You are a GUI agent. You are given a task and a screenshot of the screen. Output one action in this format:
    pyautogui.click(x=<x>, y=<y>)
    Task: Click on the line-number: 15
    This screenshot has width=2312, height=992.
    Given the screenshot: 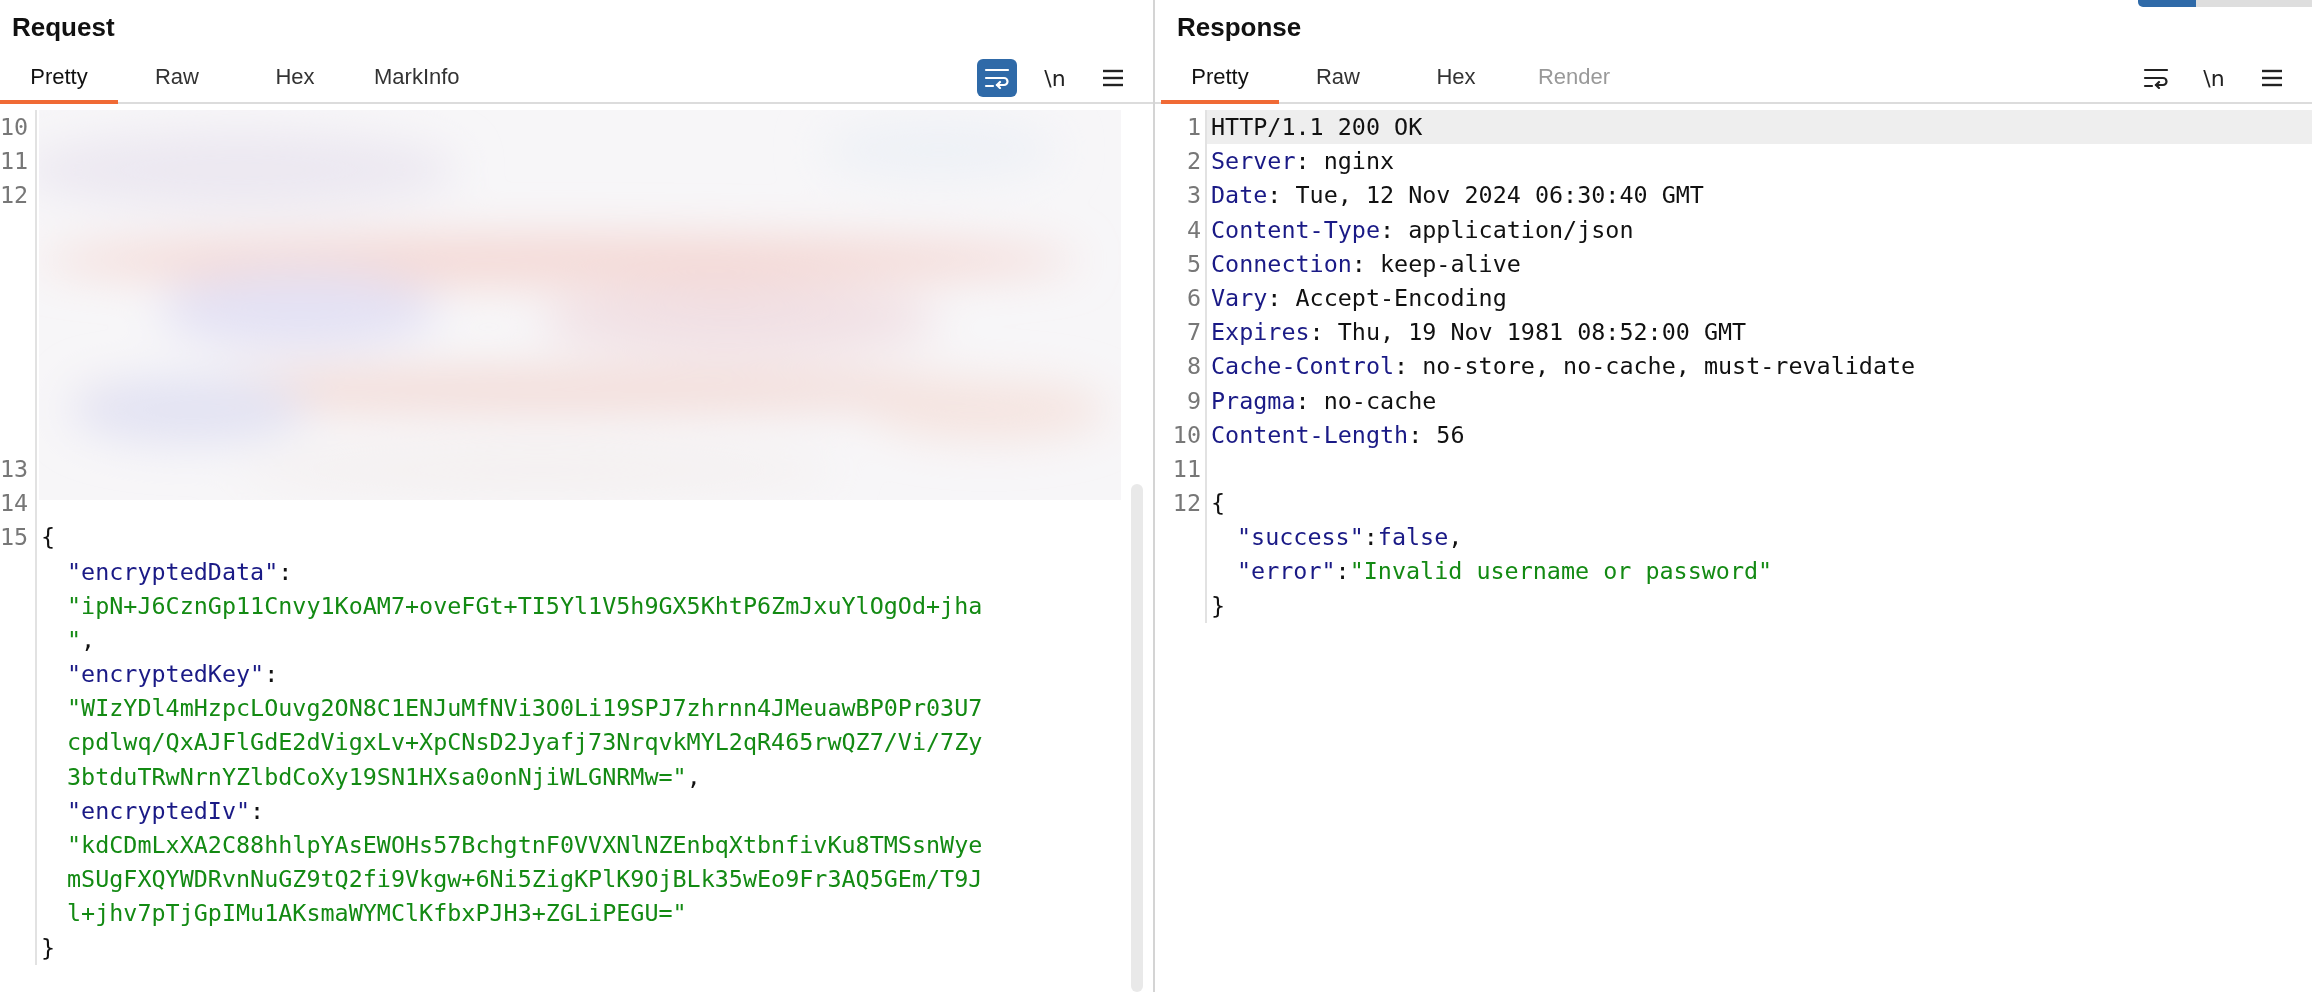 What is the action you would take?
    pyautogui.click(x=18, y=537)
    